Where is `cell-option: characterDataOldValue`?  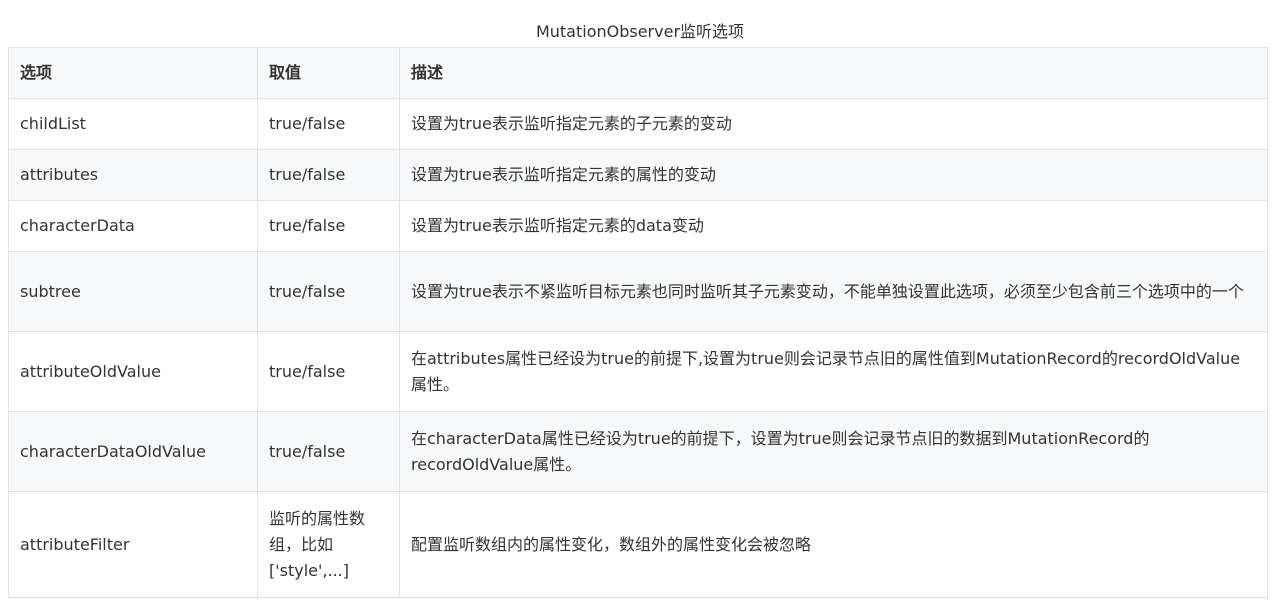
cell-option: characterDataOldValue is located at coordinates (133, 451).